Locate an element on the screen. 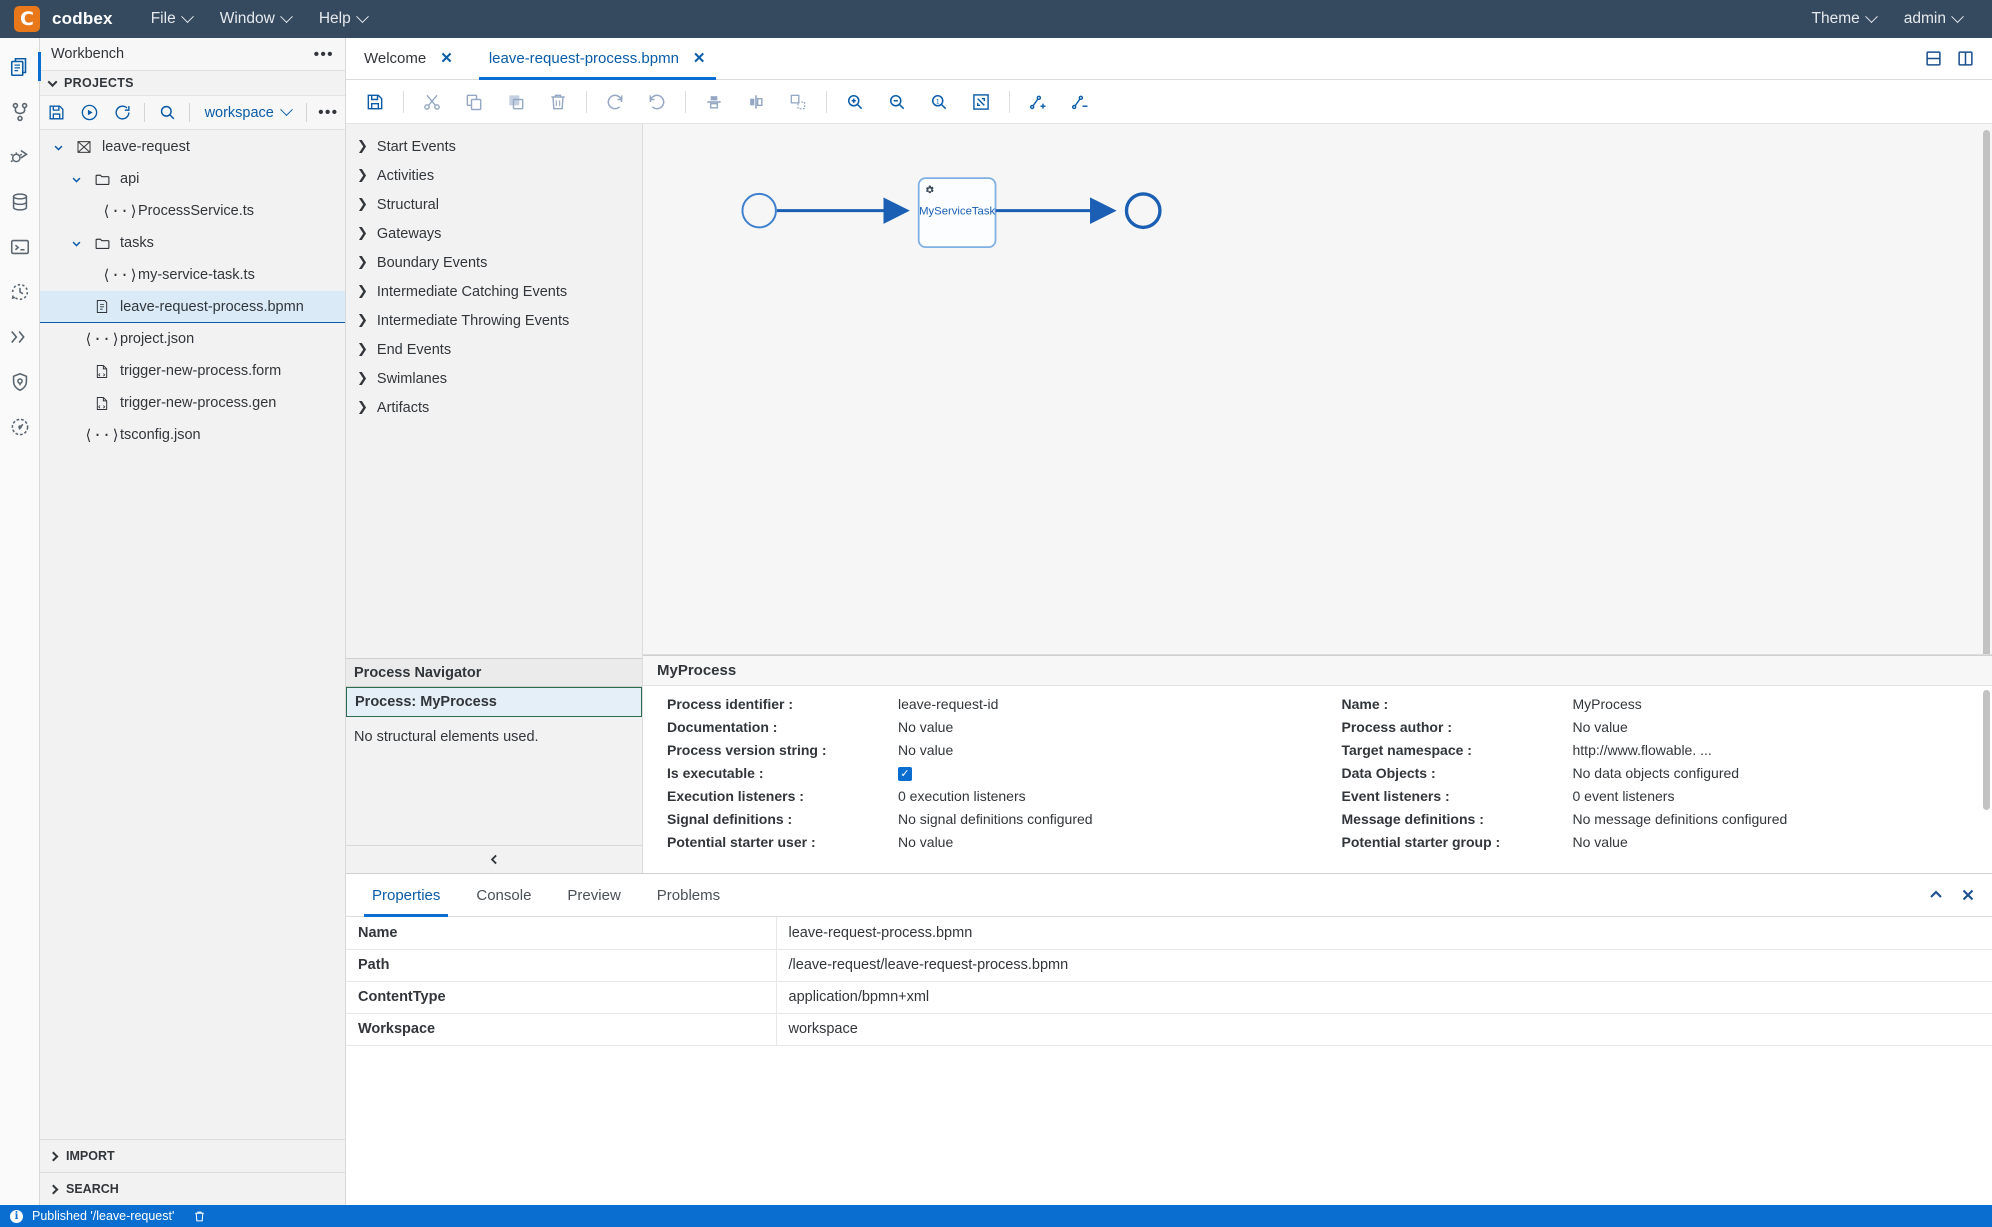 This screenshot has width=1992, height=1227. status-bar: i Published '/leave-request' is located at coordinates (996, 1216).